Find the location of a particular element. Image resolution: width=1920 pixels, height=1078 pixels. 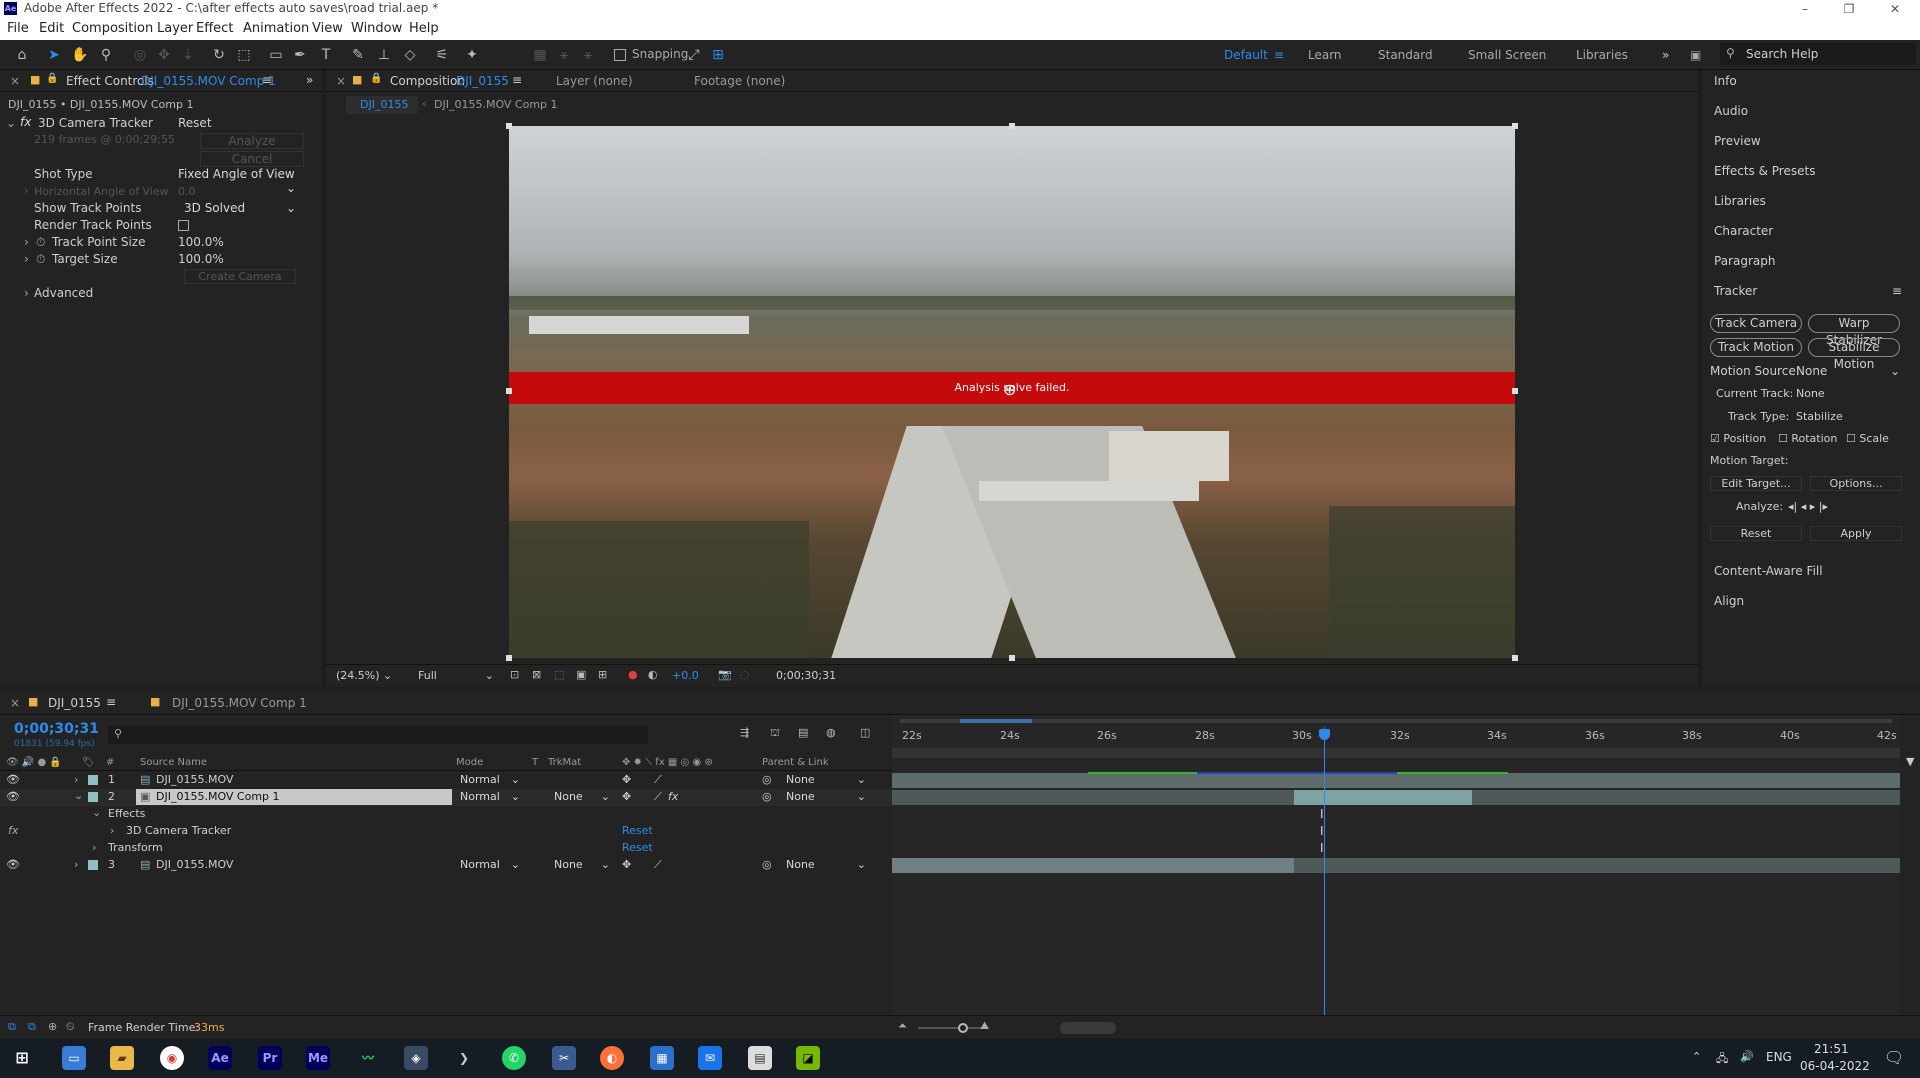

home-icon: ⌂ is located at coordinates (22, 55).